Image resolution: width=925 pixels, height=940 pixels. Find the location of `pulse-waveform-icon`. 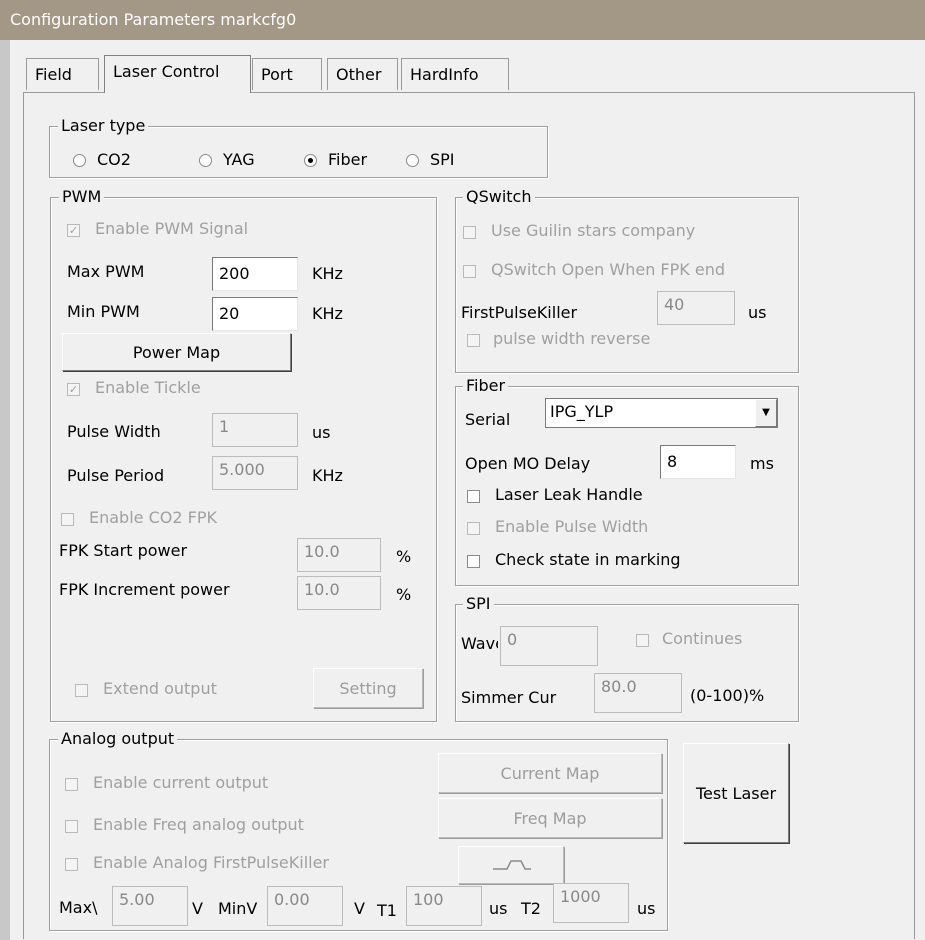

pulse-waveform-icon is located at coordinates (512, 865).